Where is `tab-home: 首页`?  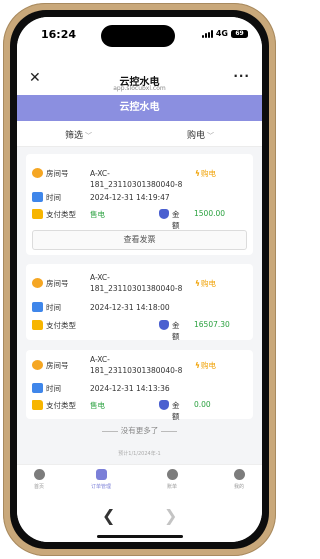
tab-home: 首页 is located at coordinates (39, 479).